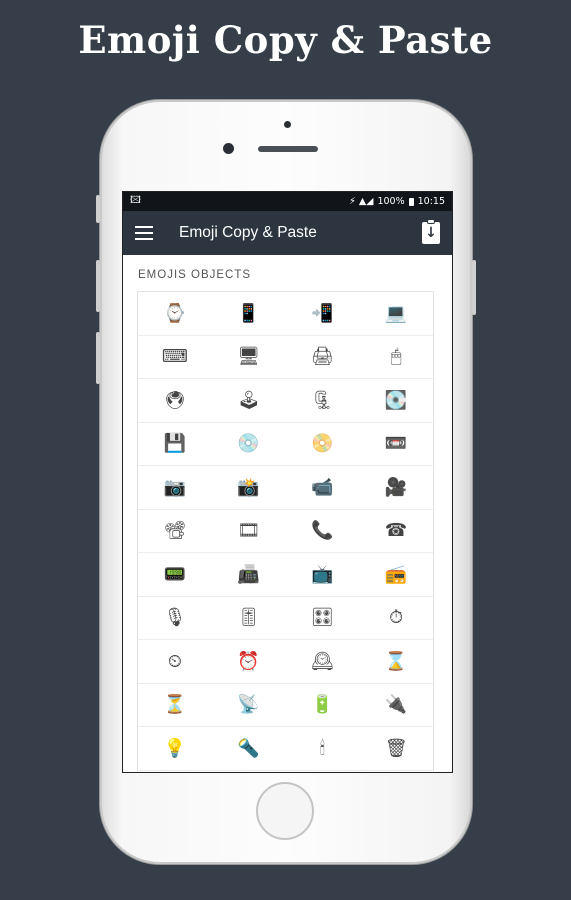 Image resolution: width=571 pixels, height=900 pixels. Describe the element at coordinates (322, 401) in the screenshot. I see `emoji-cell: 🗜` at that location.